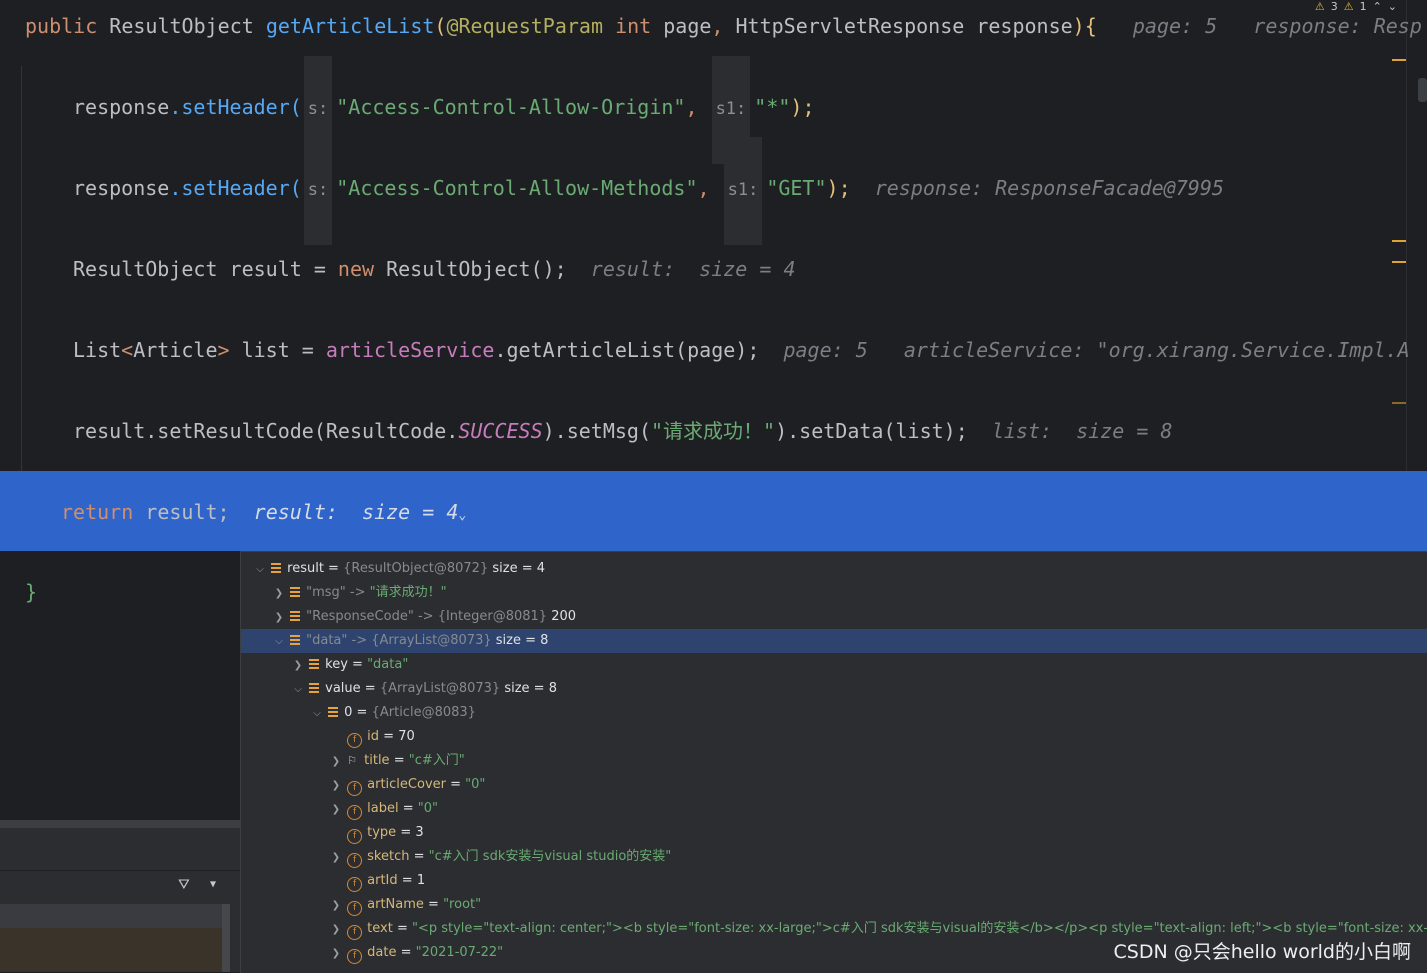 Image resolution: width=1427 pixels, height=973 pixels. I want to click on frames-panel: ⛛ ▼, so click(120, 896).